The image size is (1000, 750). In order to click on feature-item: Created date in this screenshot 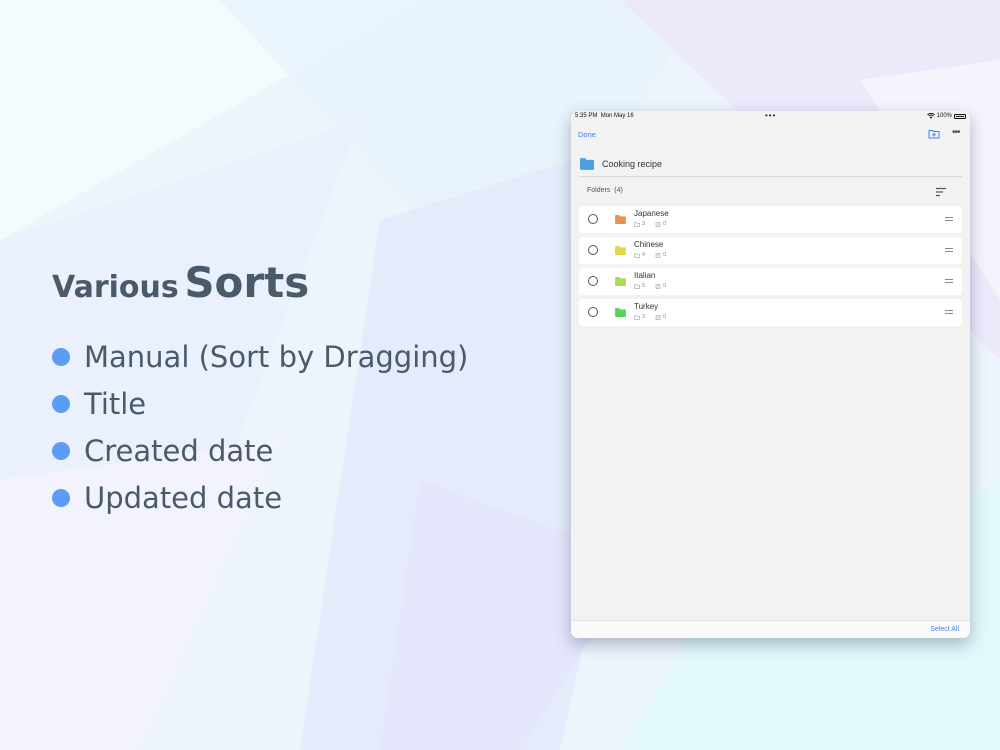, I will do `click(260, 450)`.